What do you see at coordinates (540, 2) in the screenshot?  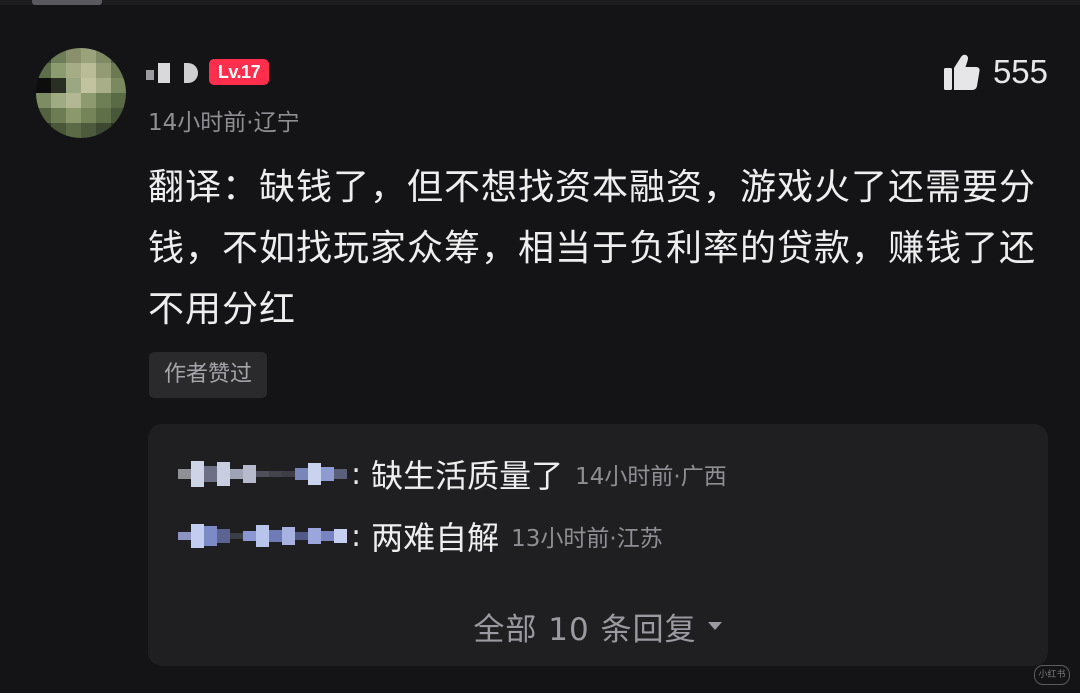 I see `top-divider` at bounding box center [540, 2].